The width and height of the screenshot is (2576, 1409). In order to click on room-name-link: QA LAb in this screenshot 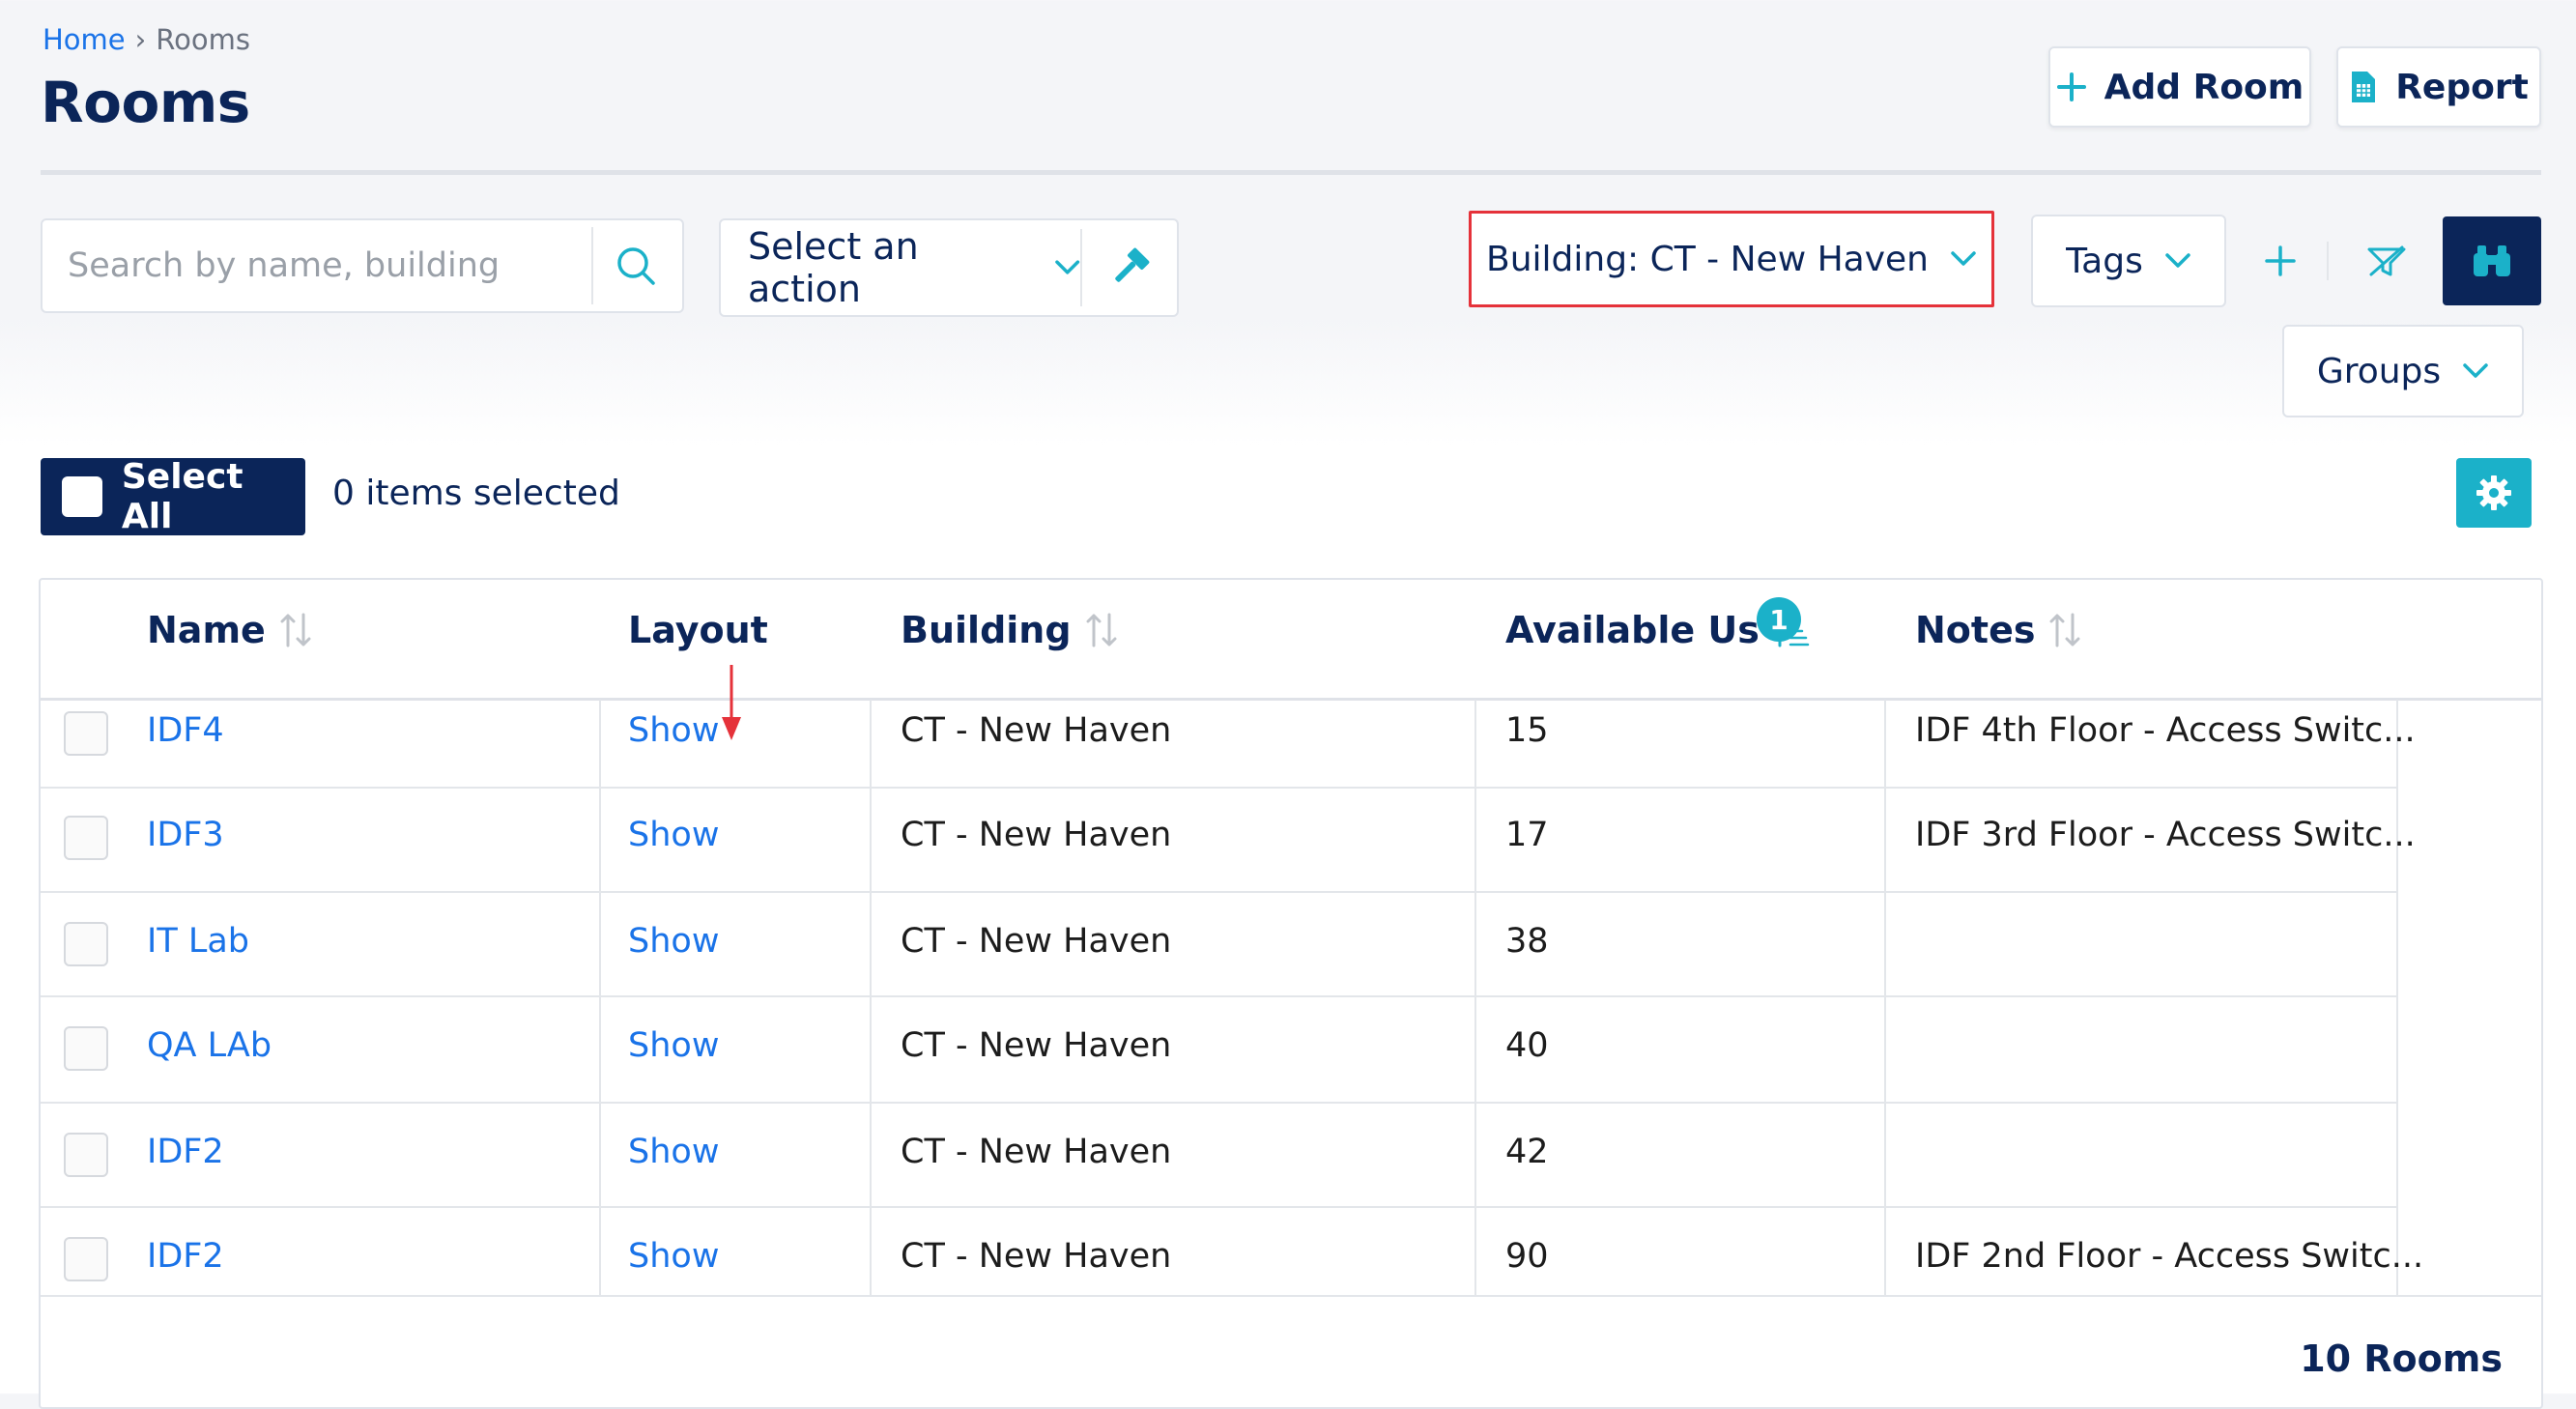, I will do `click(210, 1045)`.